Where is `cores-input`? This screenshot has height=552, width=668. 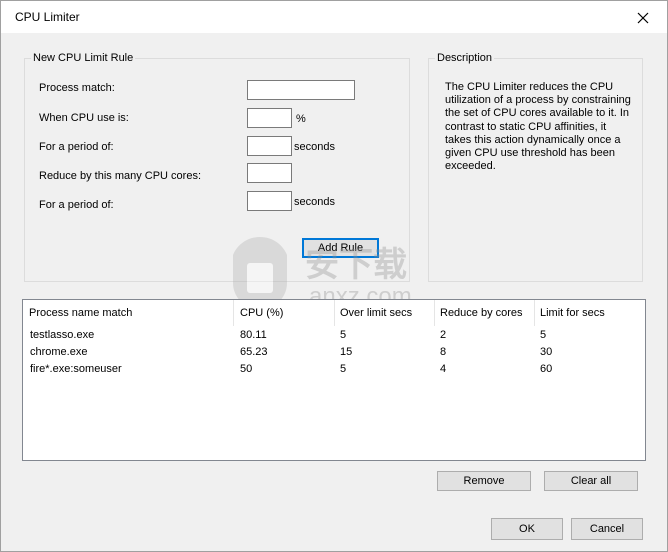
cores-input is located at coordinates (269, 173).